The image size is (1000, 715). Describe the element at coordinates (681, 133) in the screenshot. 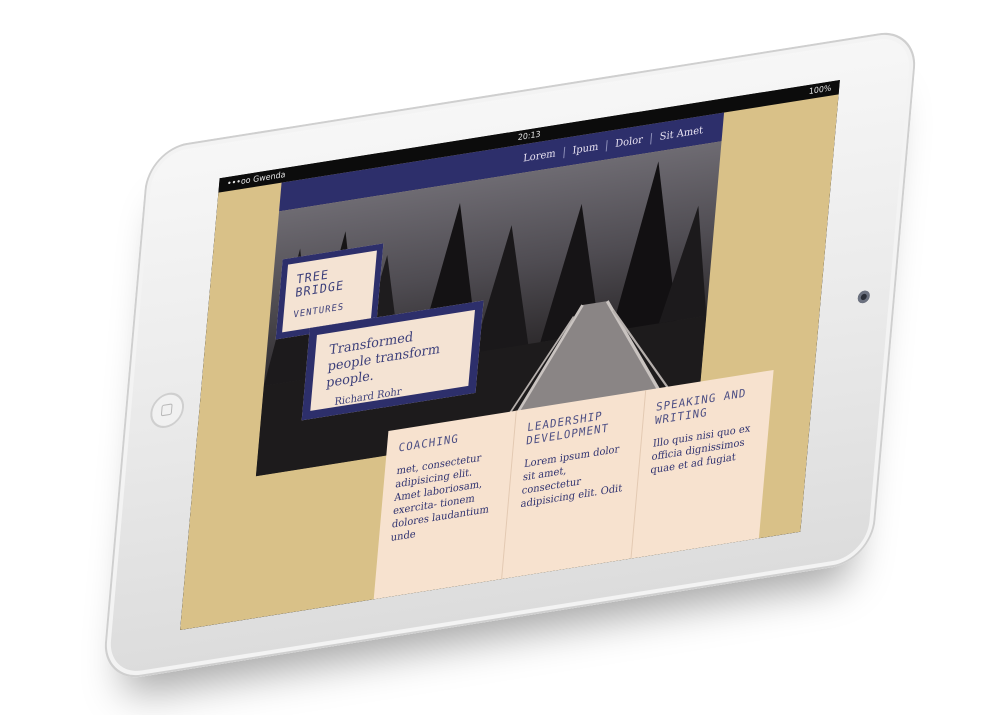

I see `nav-item-sit-amet: Sit Amet` at that location.